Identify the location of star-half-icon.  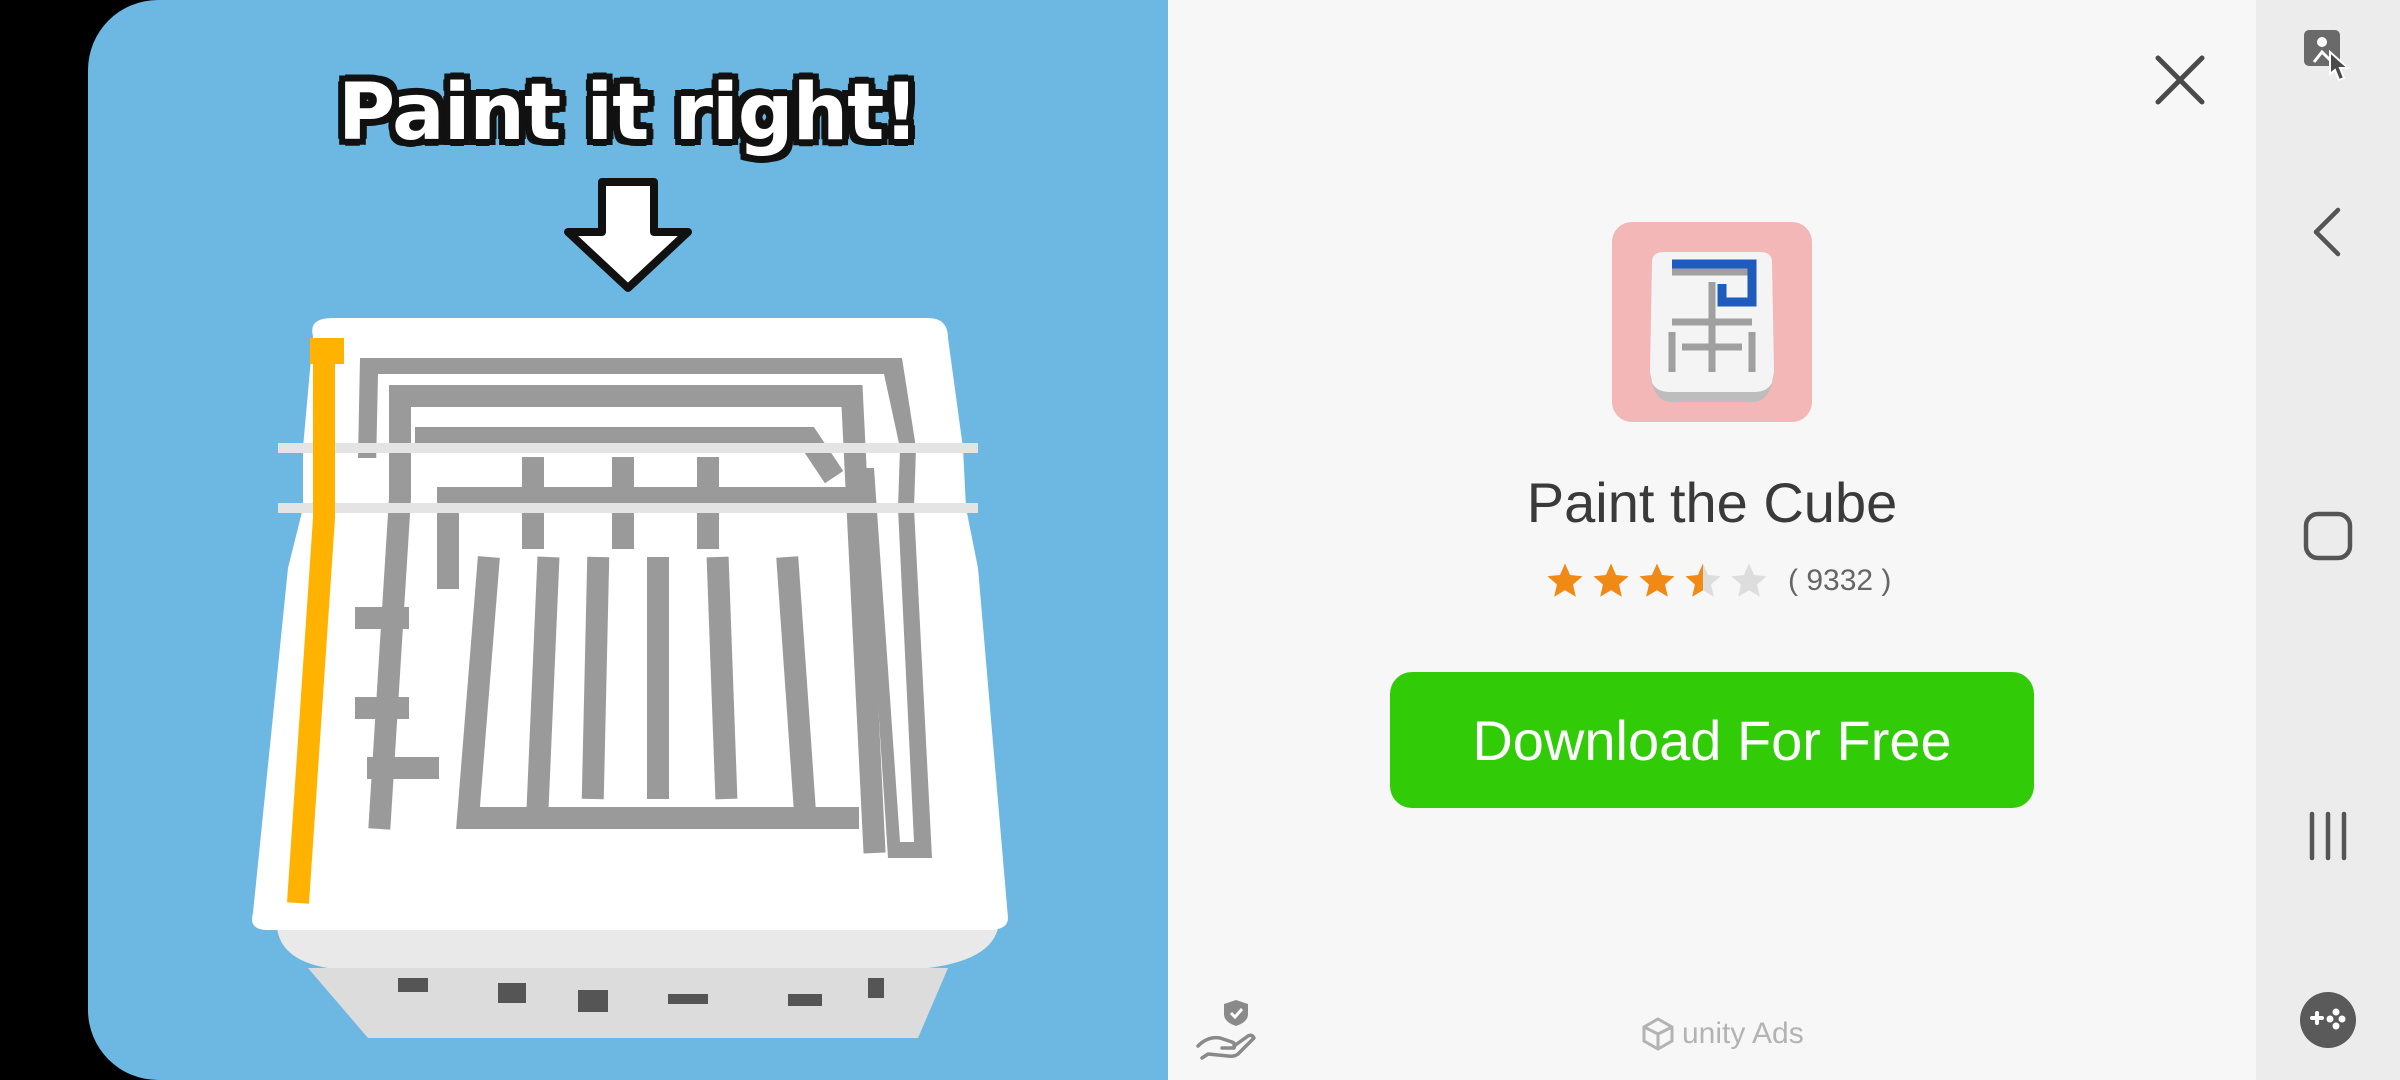
(1703, 580).